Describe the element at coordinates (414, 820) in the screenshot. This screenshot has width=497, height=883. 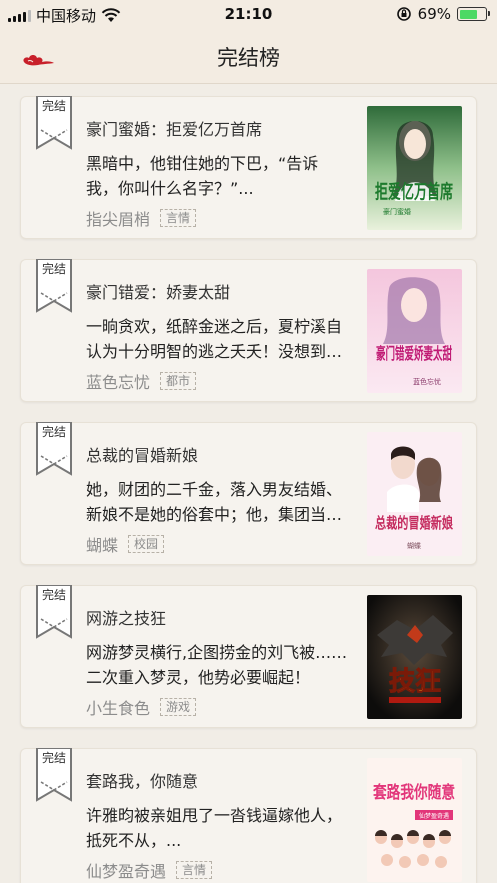
I see `book-cover: 套路我你随意 仙梦盈奇遇` at that location.